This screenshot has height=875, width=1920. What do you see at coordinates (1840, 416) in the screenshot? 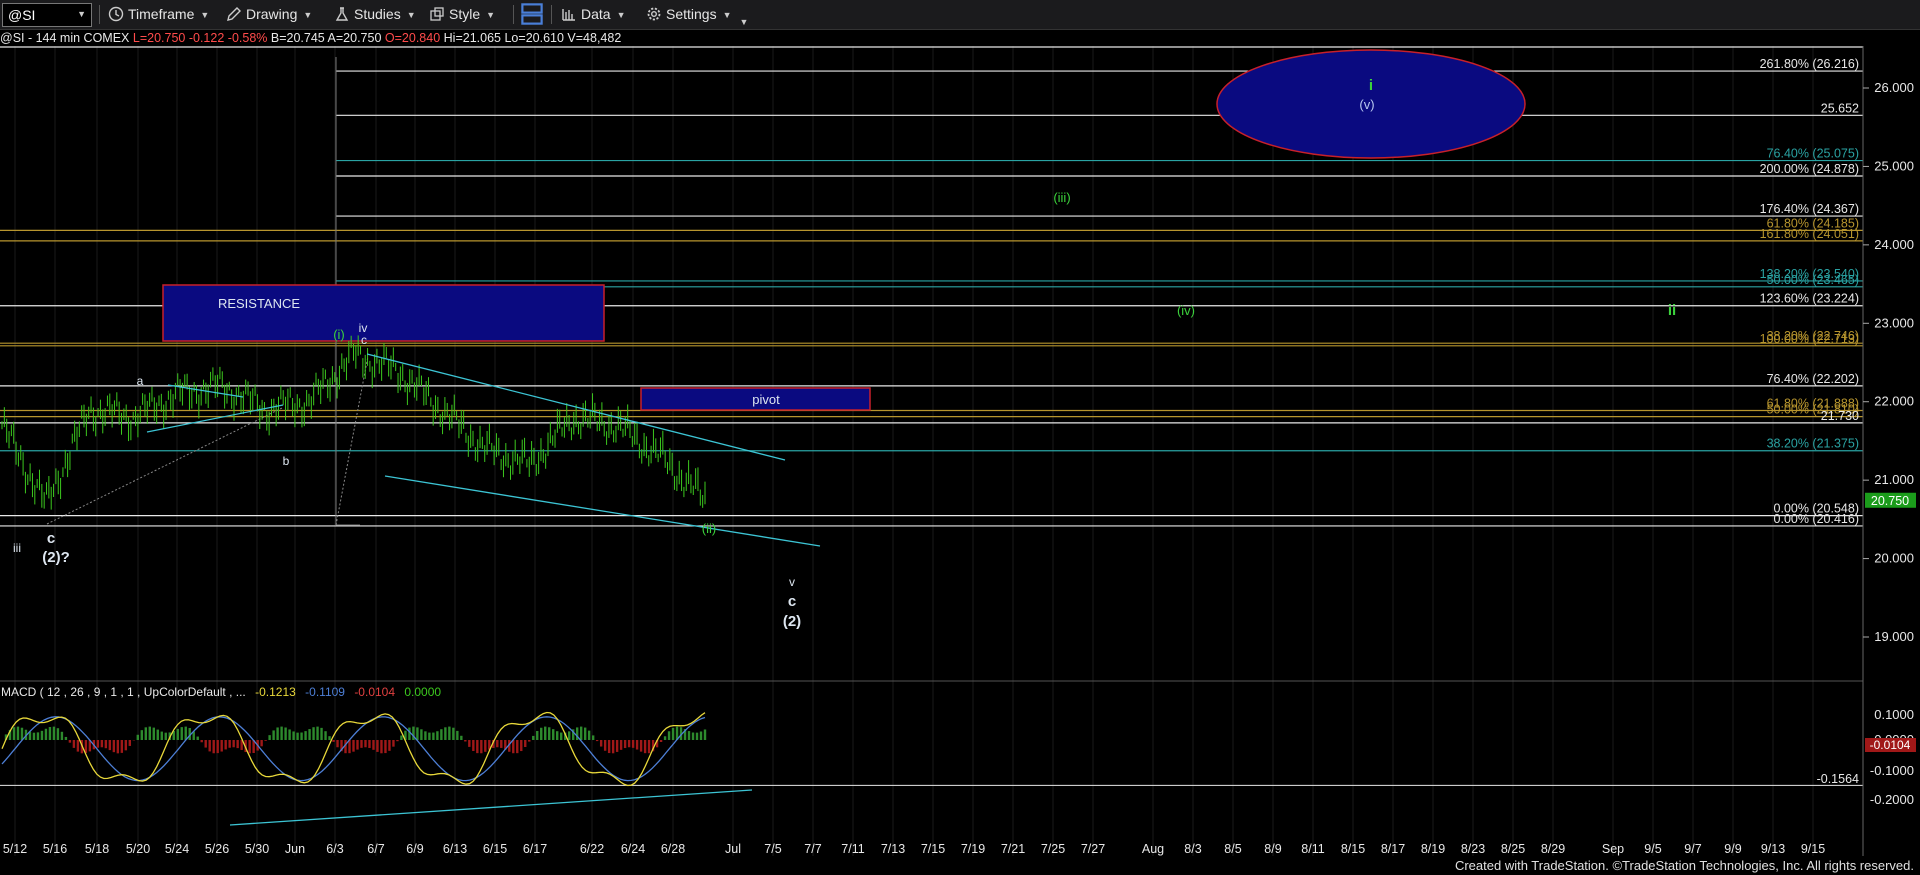
I see `fib-level-label: 21.730` at bounding box center [1840, 416].